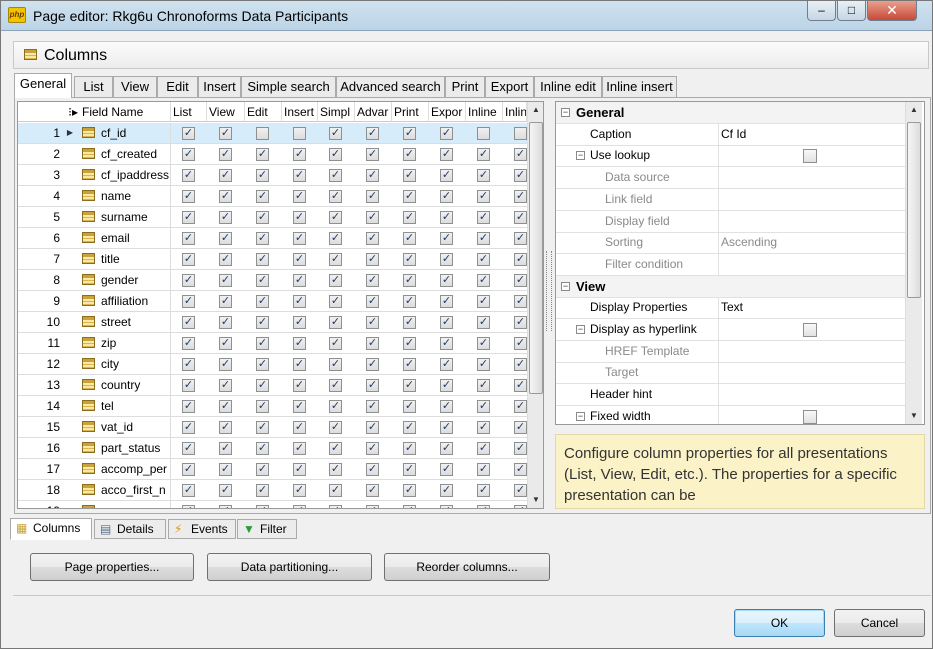  I want to click on table-row: 12 city ✓ ✓ ✓ ✓ ✓ ✓ ✓ ✓ ✓ ✓, so click(272, 364).